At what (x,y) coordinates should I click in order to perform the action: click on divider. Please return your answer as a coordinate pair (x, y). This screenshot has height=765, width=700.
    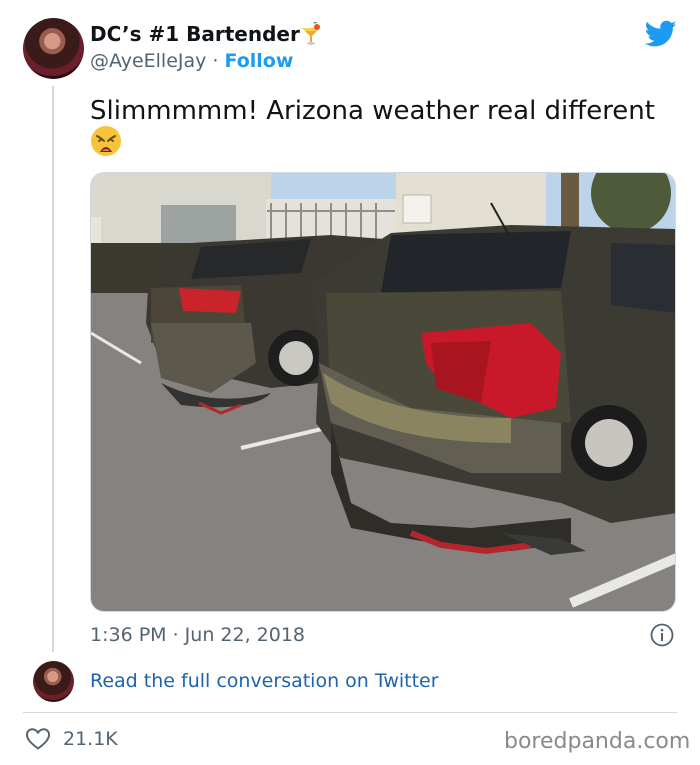
    Looking at the image, I should click on (350, 712).